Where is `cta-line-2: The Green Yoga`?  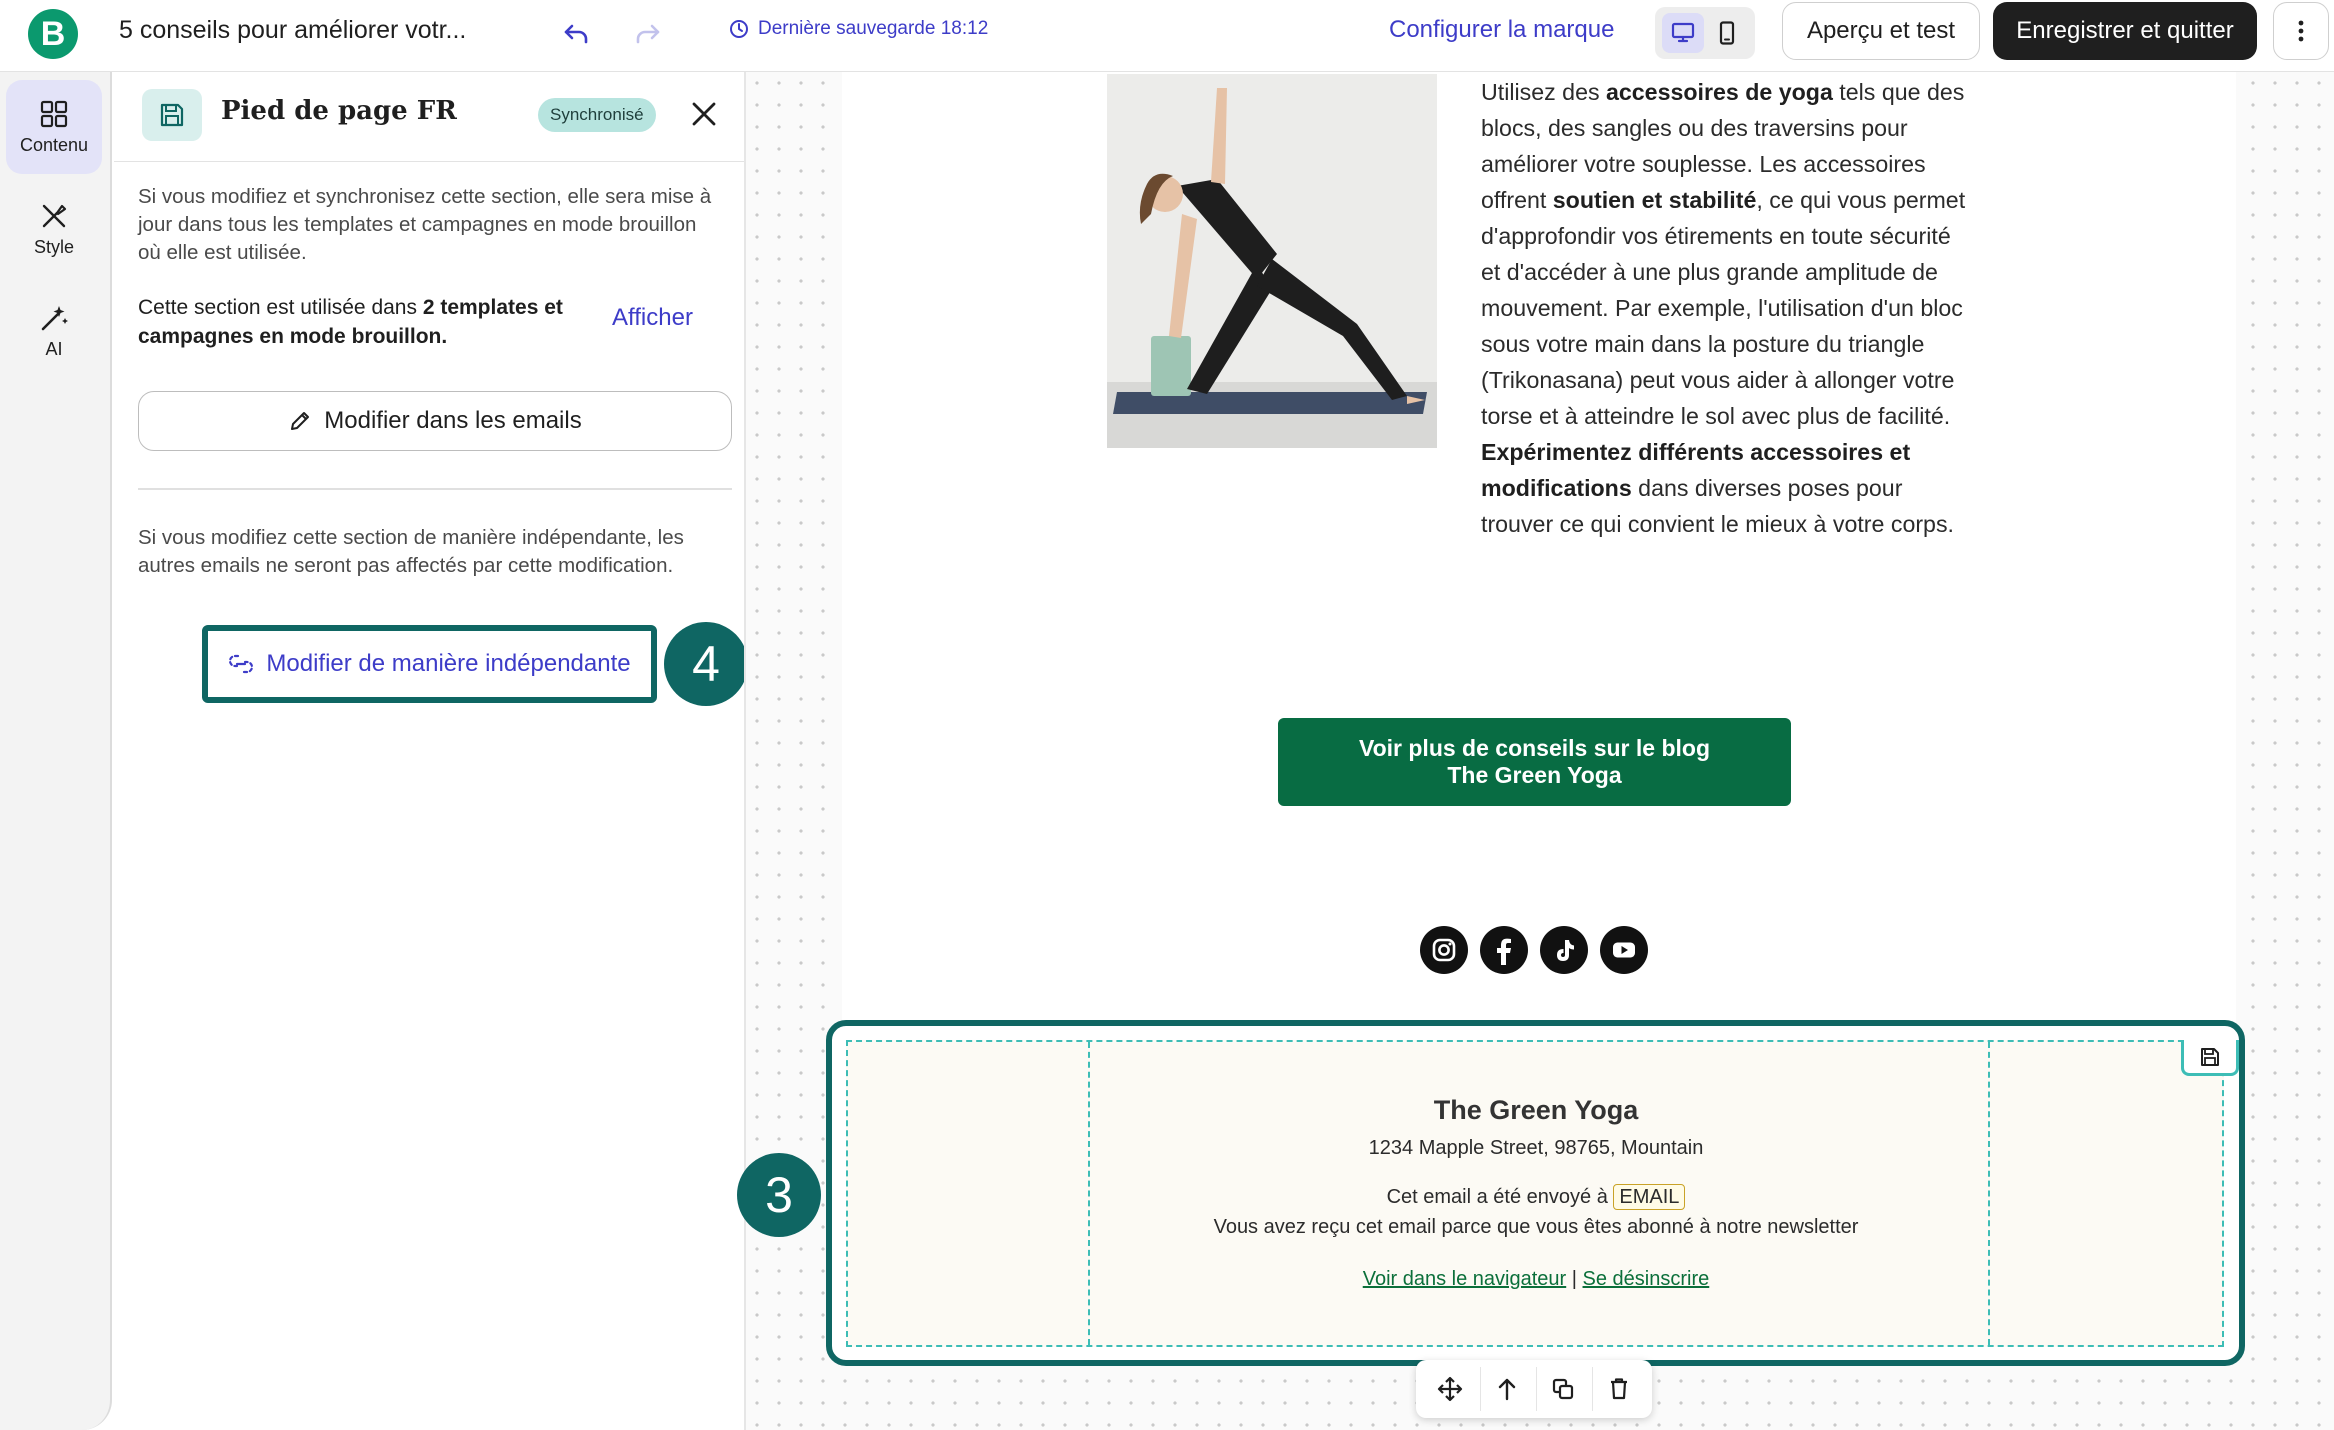
cta-line-2: The Green Yoga is located at coordinates (1534, 775).